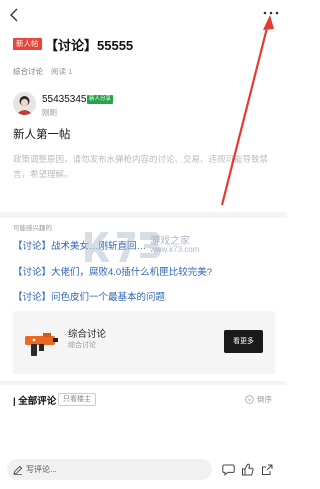 The width and height of the screenshot is (320, 489). Describe the element at coordinates (18, 470) in the screenshot. I see `pencil-icon` at that location.